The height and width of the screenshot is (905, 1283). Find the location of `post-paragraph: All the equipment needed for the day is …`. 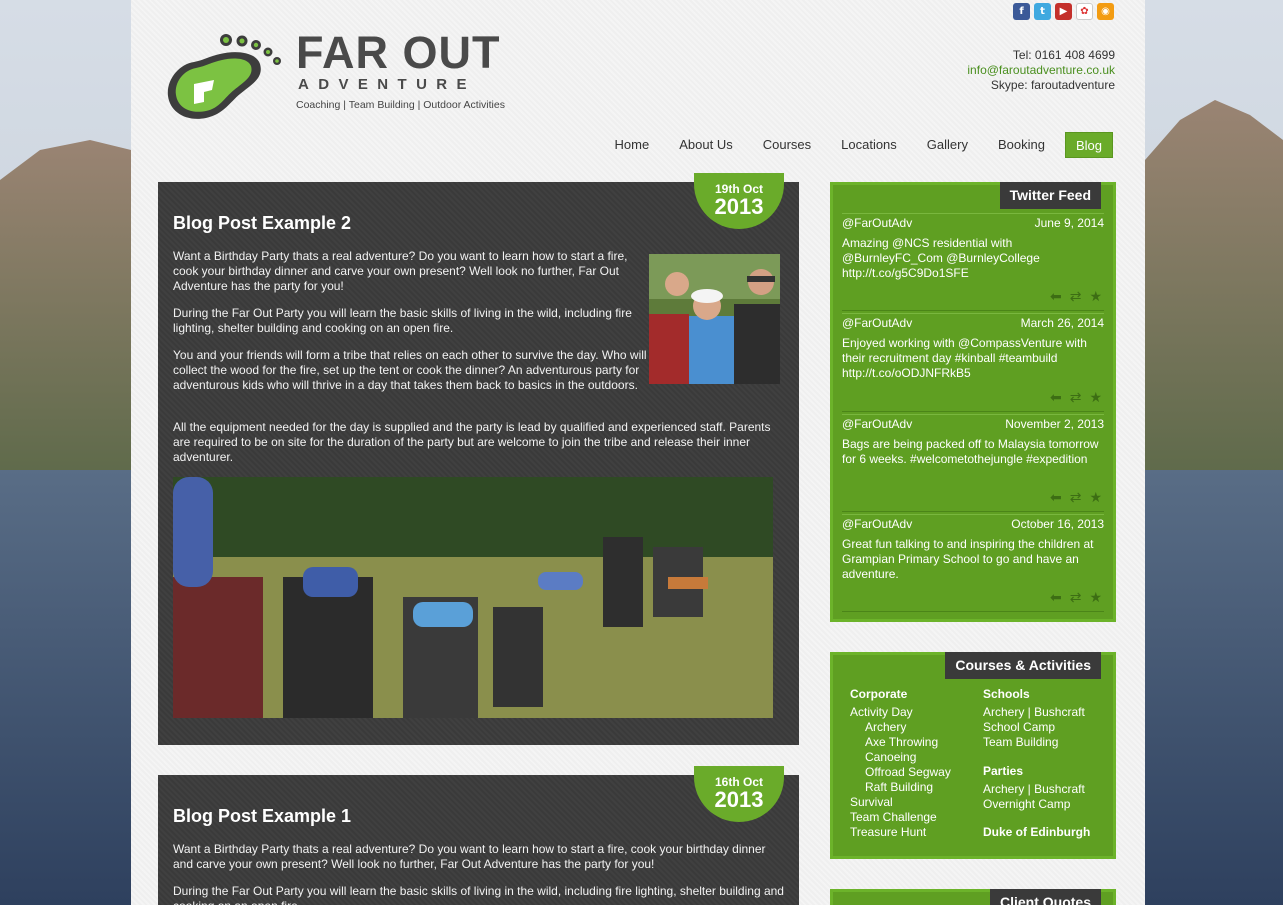

post-paragraph: All the equipment needed for the day is … is located at coordinates (472, 442).